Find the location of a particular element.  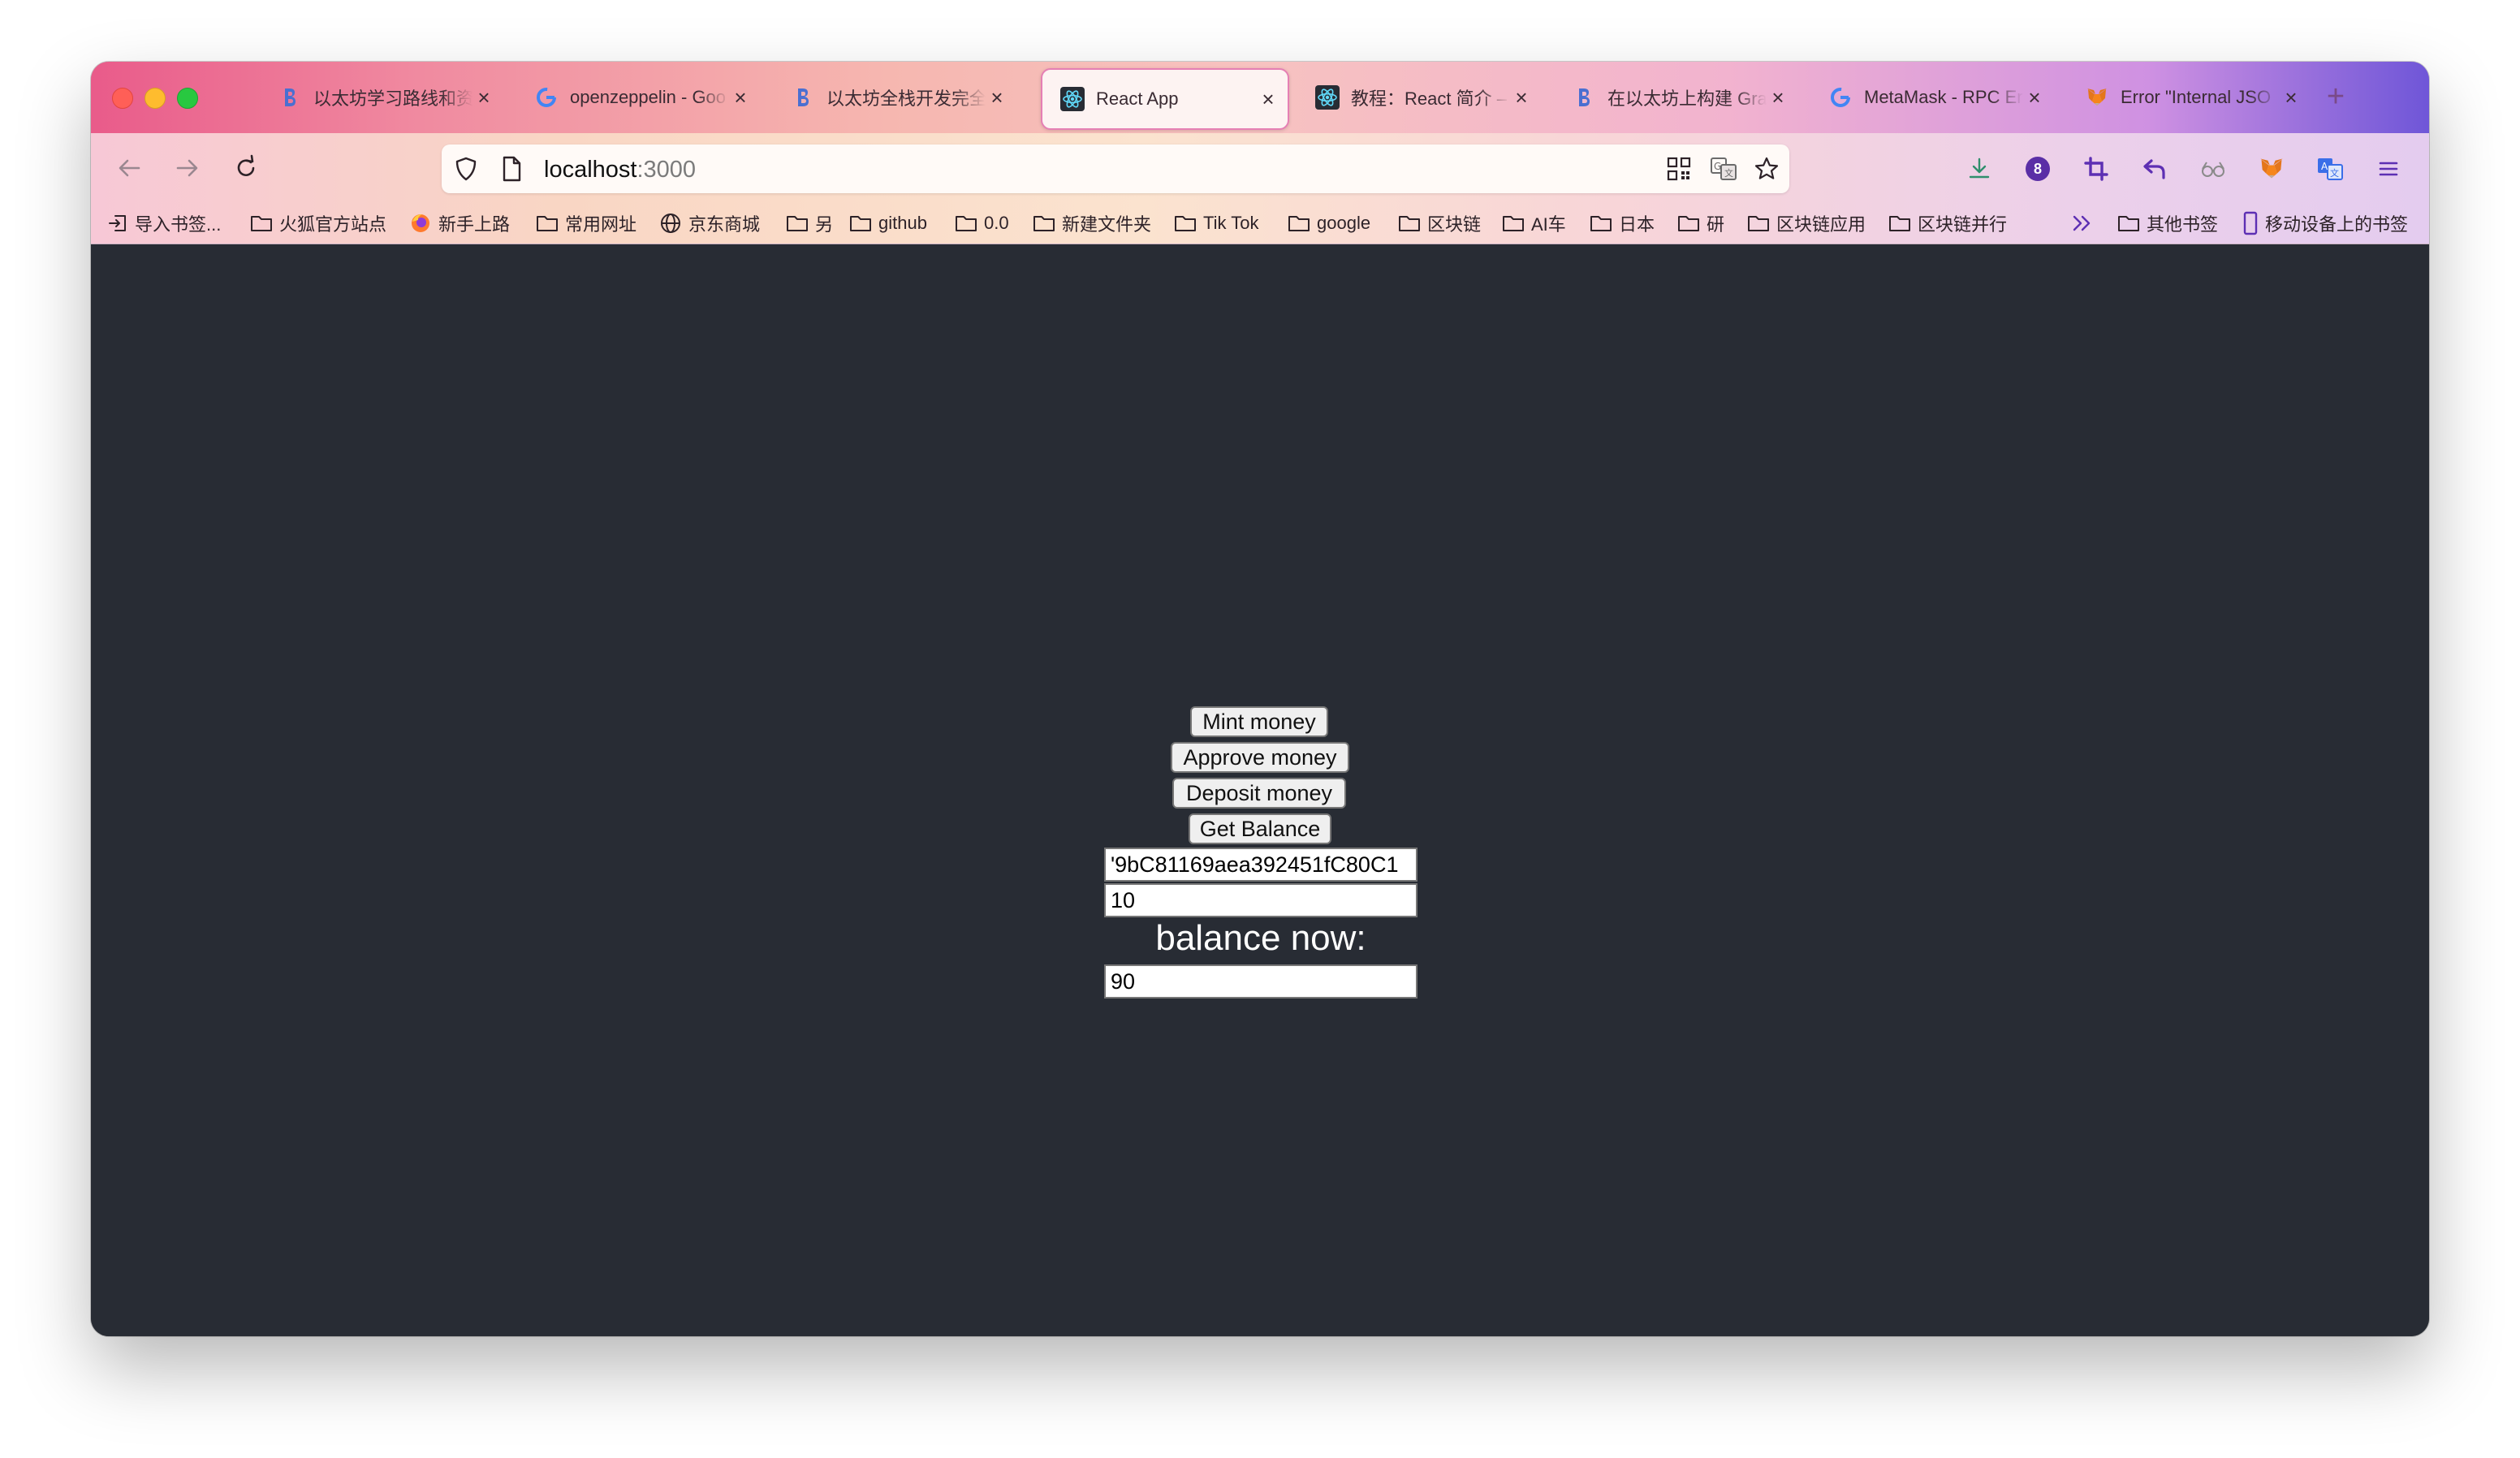

forward-button is located at coordinates (187, 168).